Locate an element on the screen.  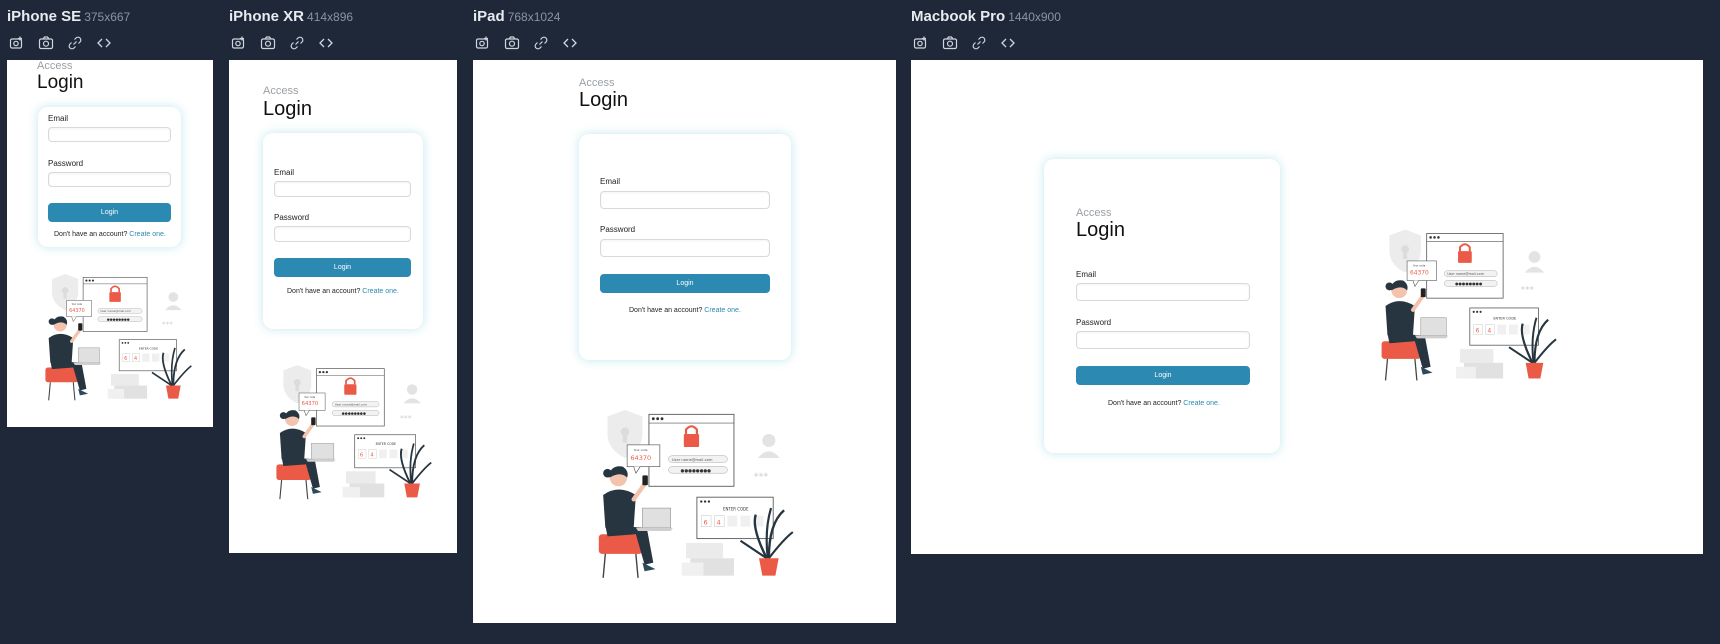
device-header: iPhone XR 414x896 is located at coordinates (291, 17).